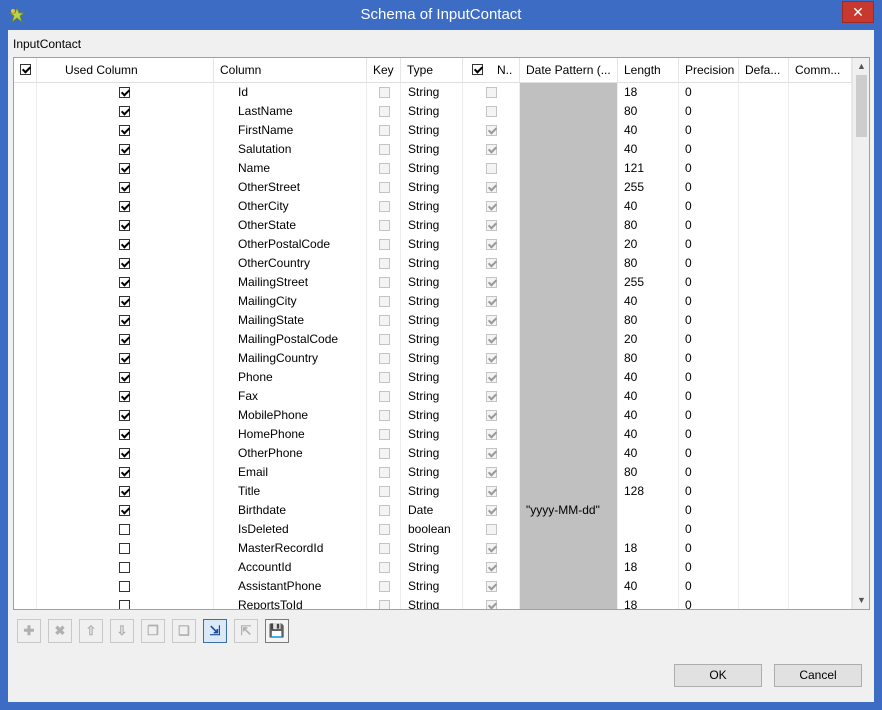 The width and height of the screenshot is (882, 710). What do you see at coordinates (433, 491) in the screenshot?
I see `table-row: Title String 128 0` at bounding box center [433, 491].